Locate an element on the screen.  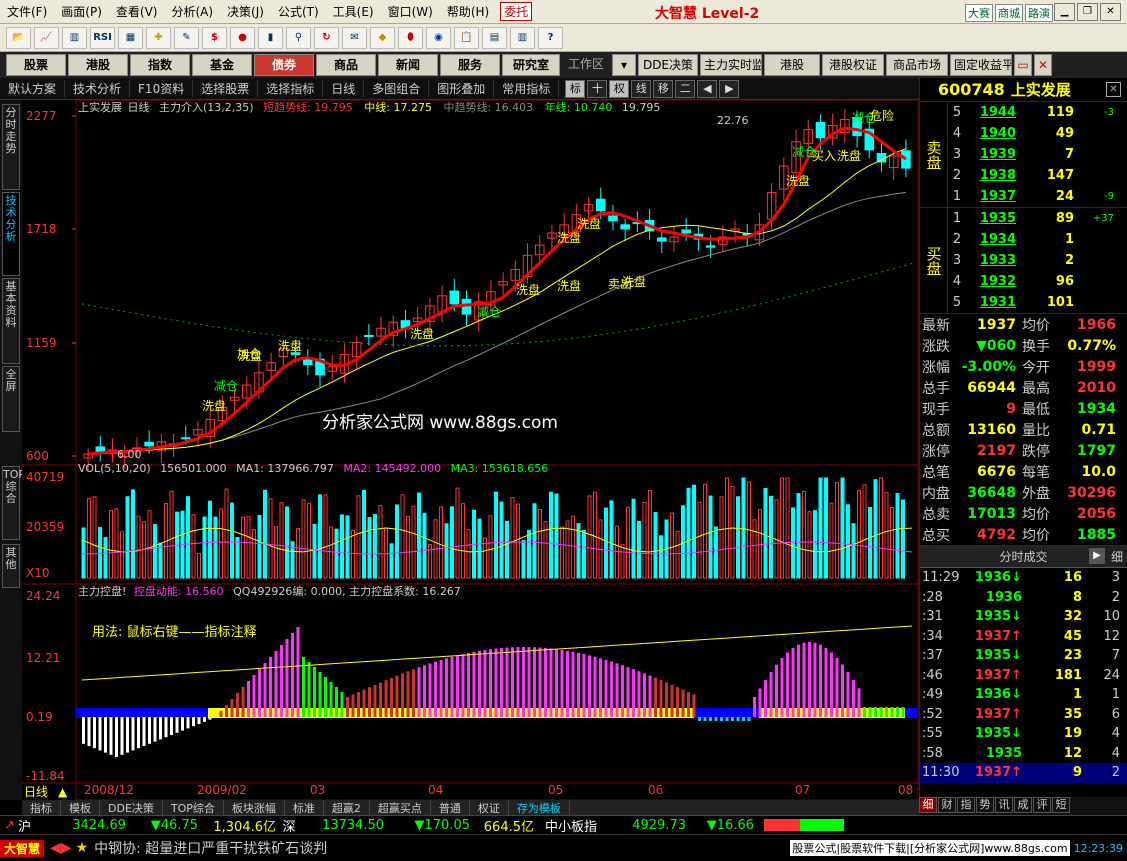
envelope-icon: ✉ is located at coordinates (354, 37).